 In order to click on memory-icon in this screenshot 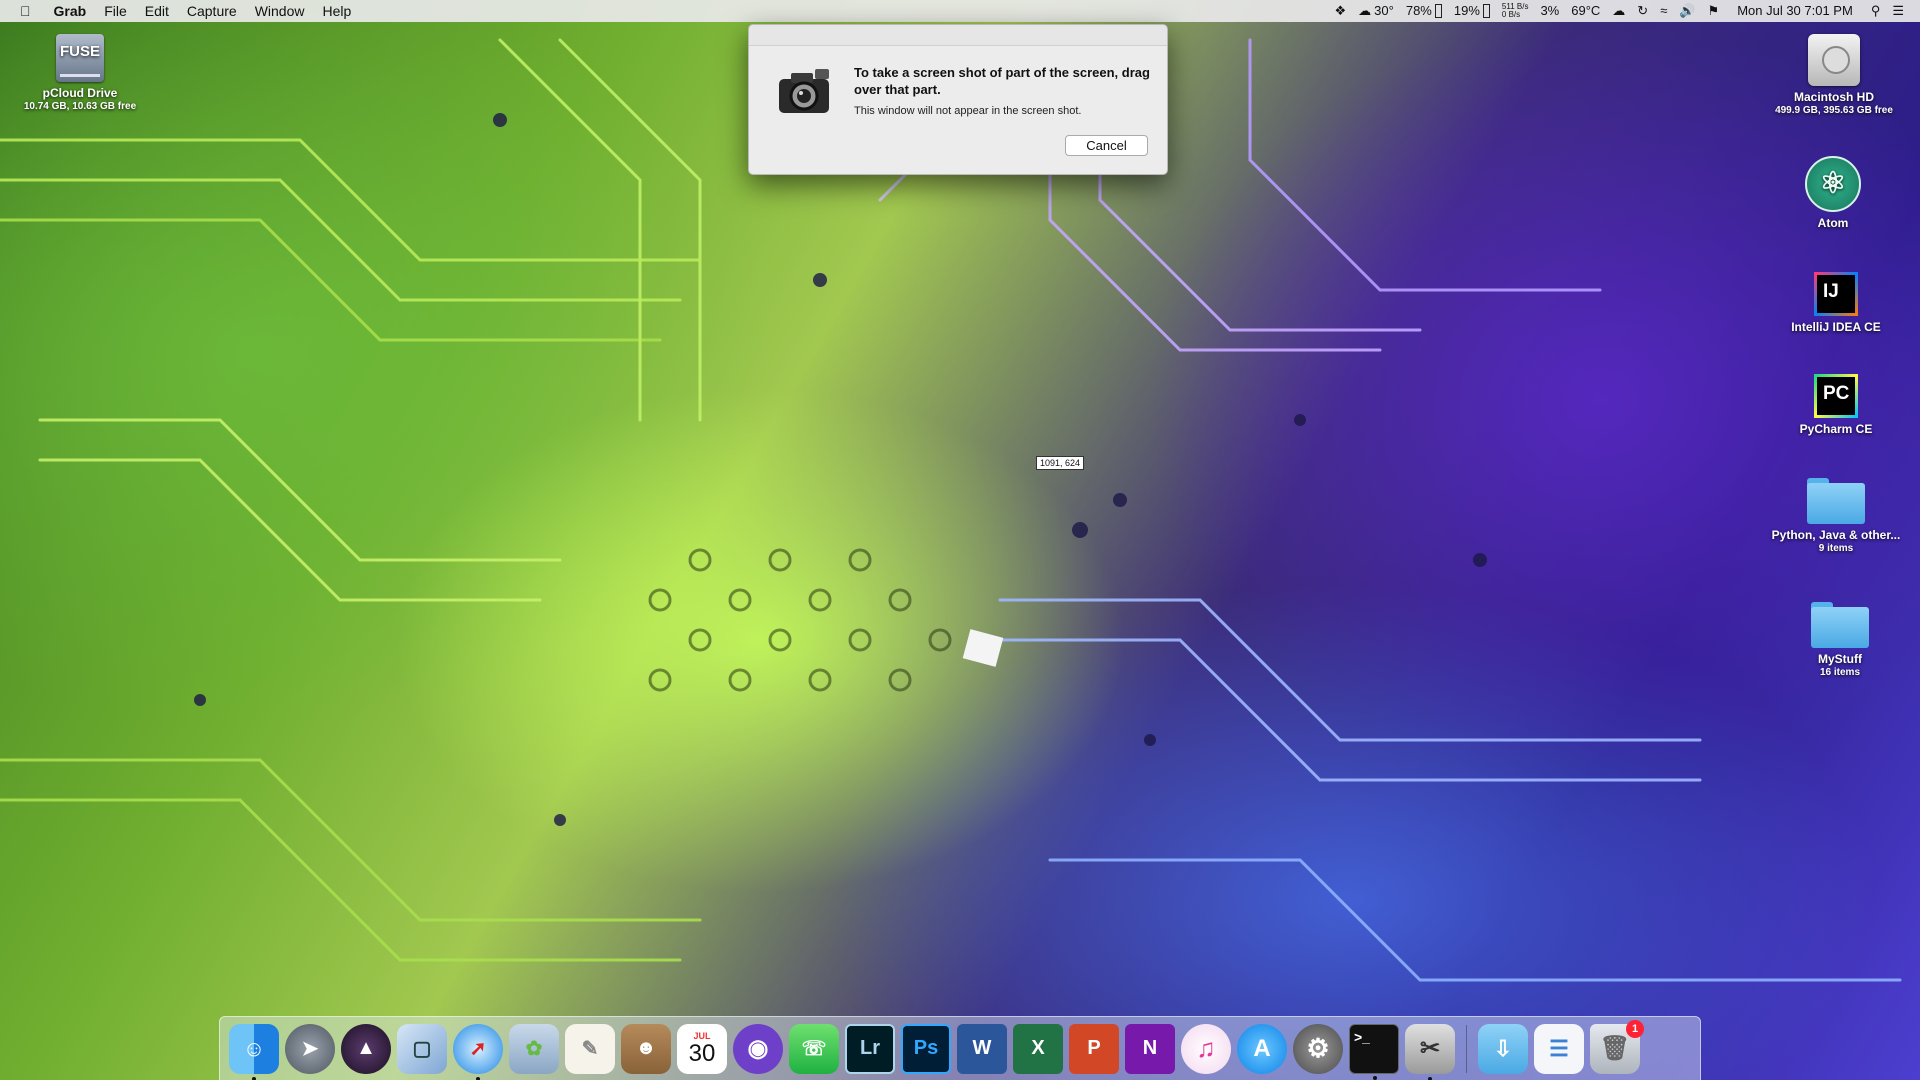, I will do `click(1486, 11)`.